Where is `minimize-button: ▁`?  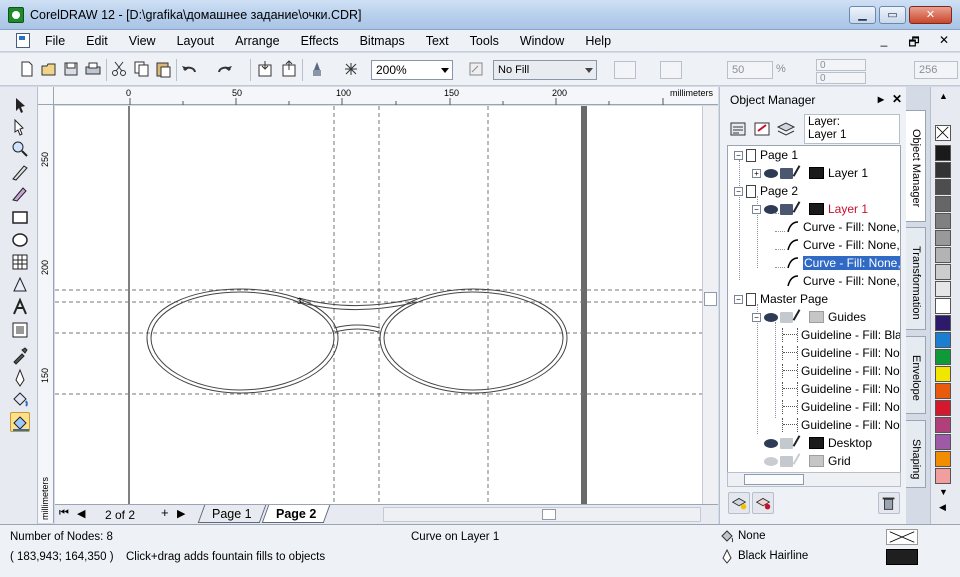
minimize-button: ▁ is located at coordinates (862, 15).